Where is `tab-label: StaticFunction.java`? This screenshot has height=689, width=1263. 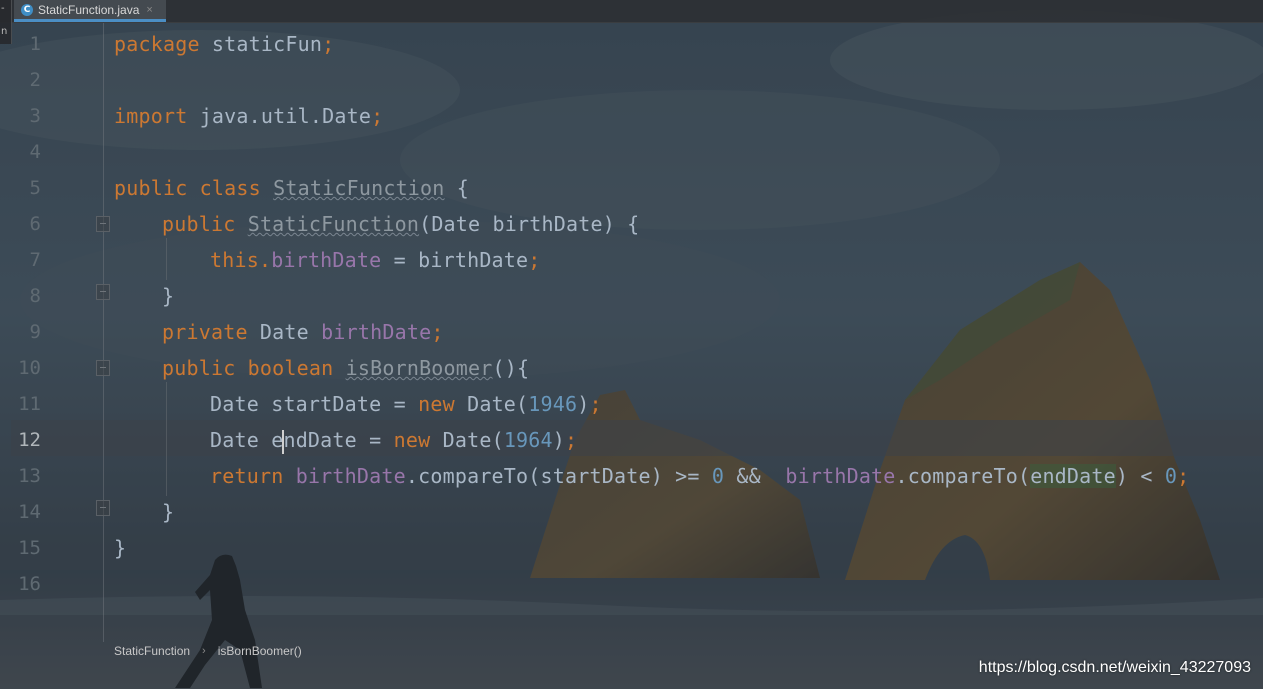 tab-label: StaticFunction.java is located at coordinates (89, 9).